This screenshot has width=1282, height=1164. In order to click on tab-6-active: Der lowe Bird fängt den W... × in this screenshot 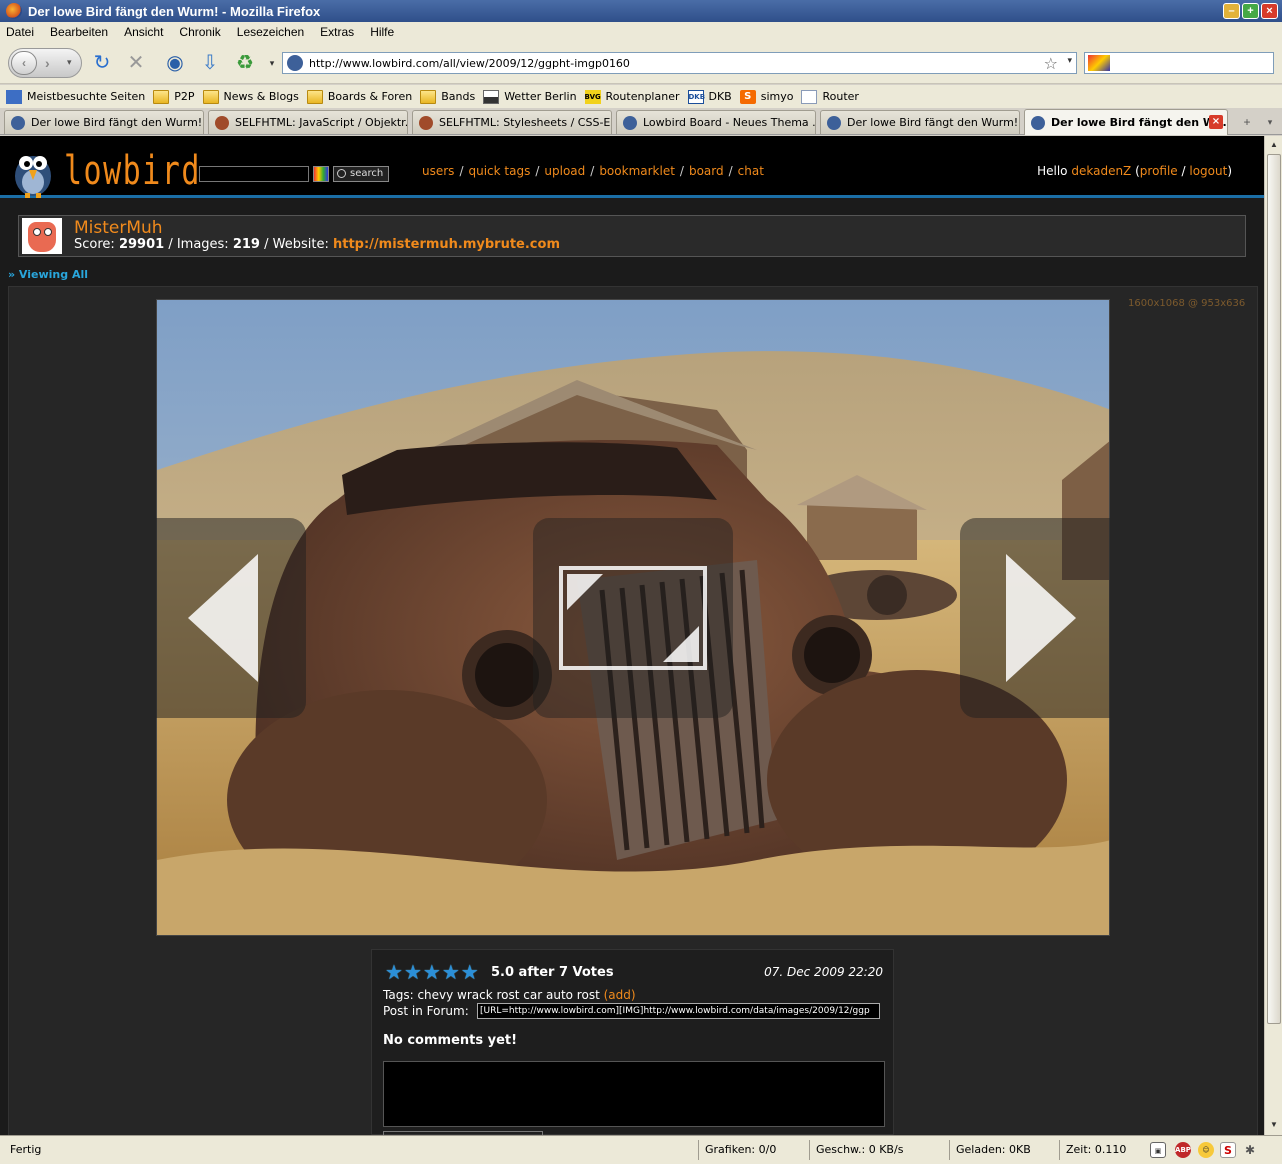, I will do `click(1126, 122)`.